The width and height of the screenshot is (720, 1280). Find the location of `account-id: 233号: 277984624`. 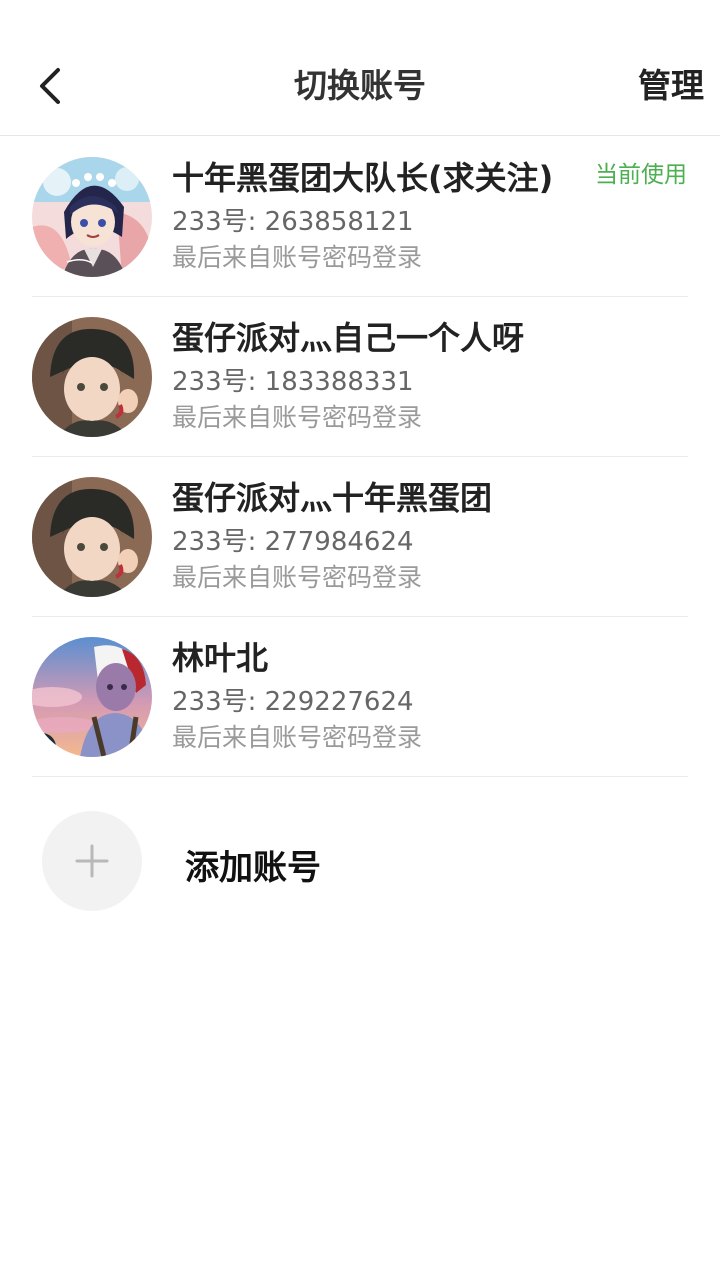

account-id: 233号: 277984624 is located at coordinates (293, 542).